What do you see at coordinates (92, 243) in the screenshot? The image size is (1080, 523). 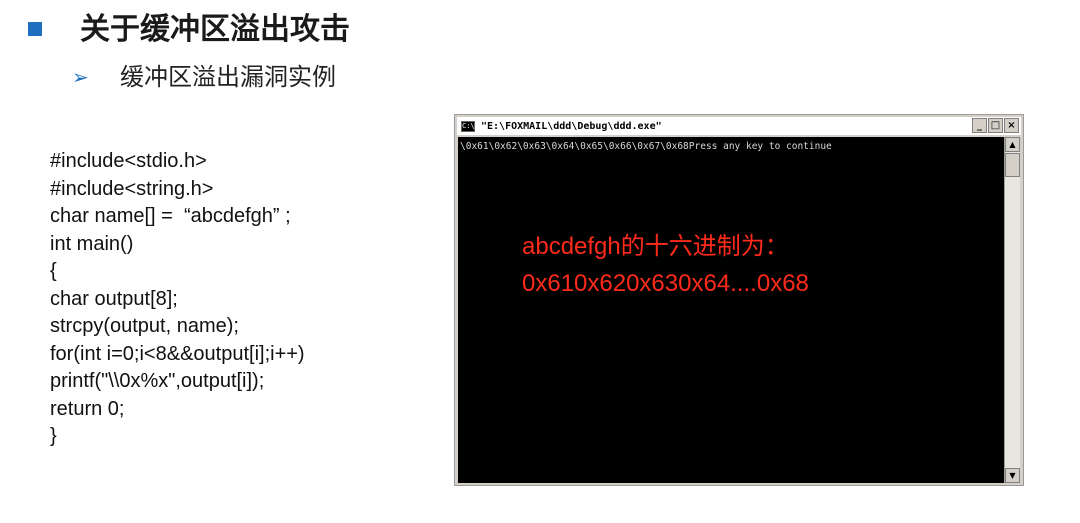 I see `code-line: int main()` at bounding box center [92, 243].